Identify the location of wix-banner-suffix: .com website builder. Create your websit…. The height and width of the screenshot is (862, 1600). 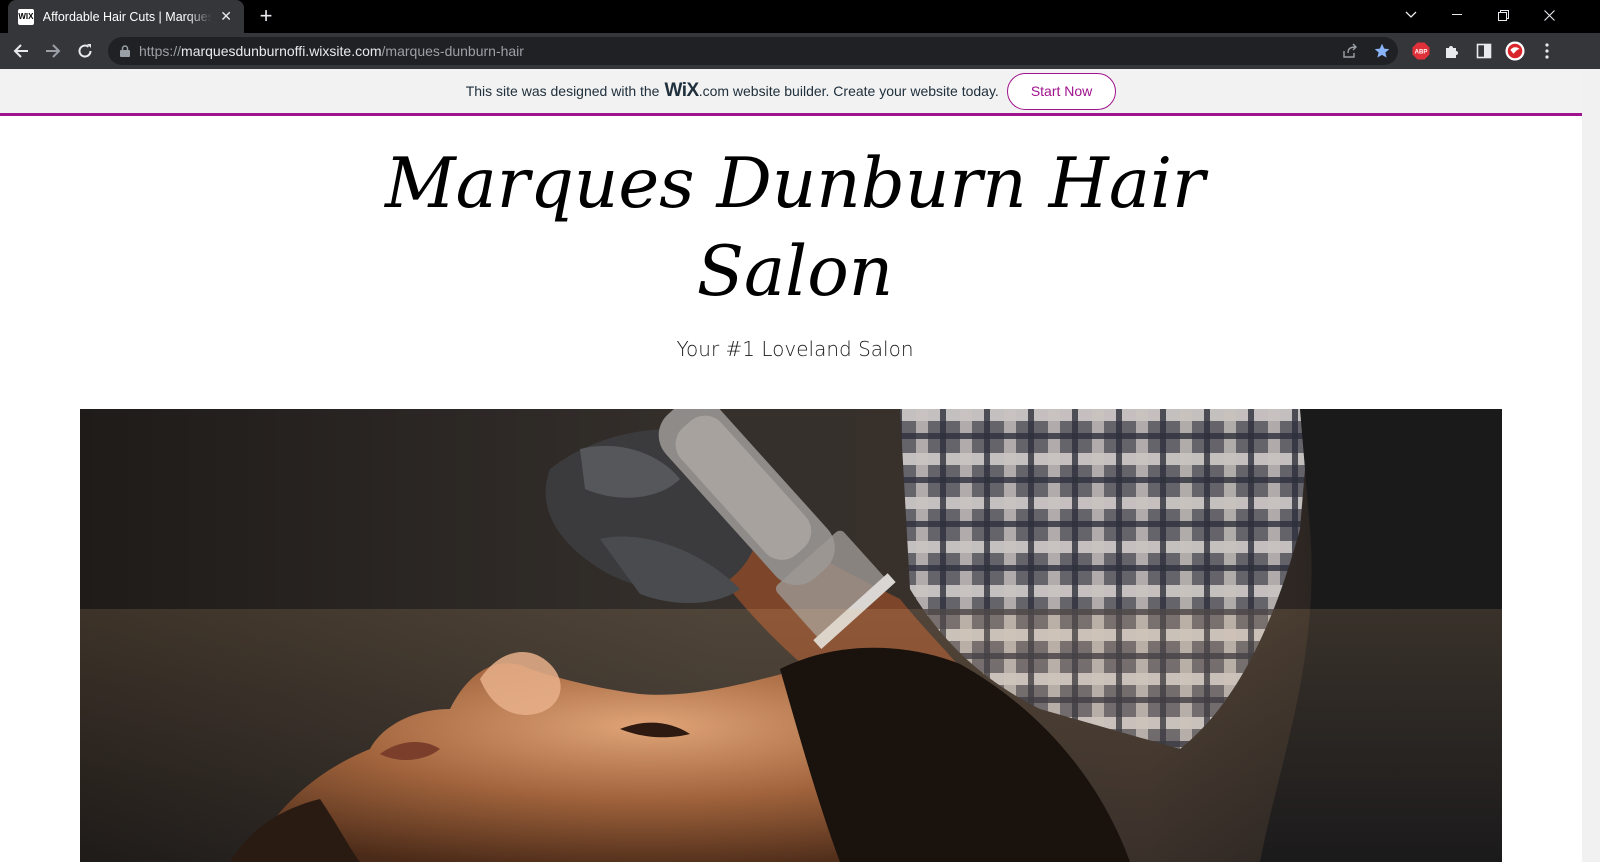
(848, 91).